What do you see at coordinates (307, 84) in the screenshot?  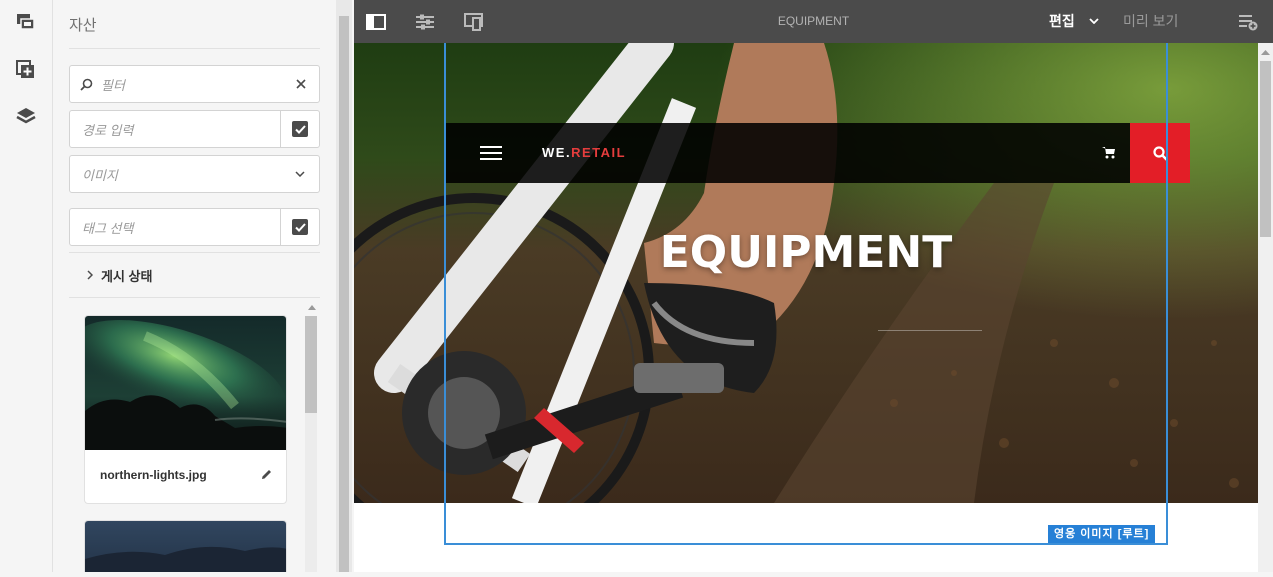 I see `clear-icon` at bounding box center [307, 84].